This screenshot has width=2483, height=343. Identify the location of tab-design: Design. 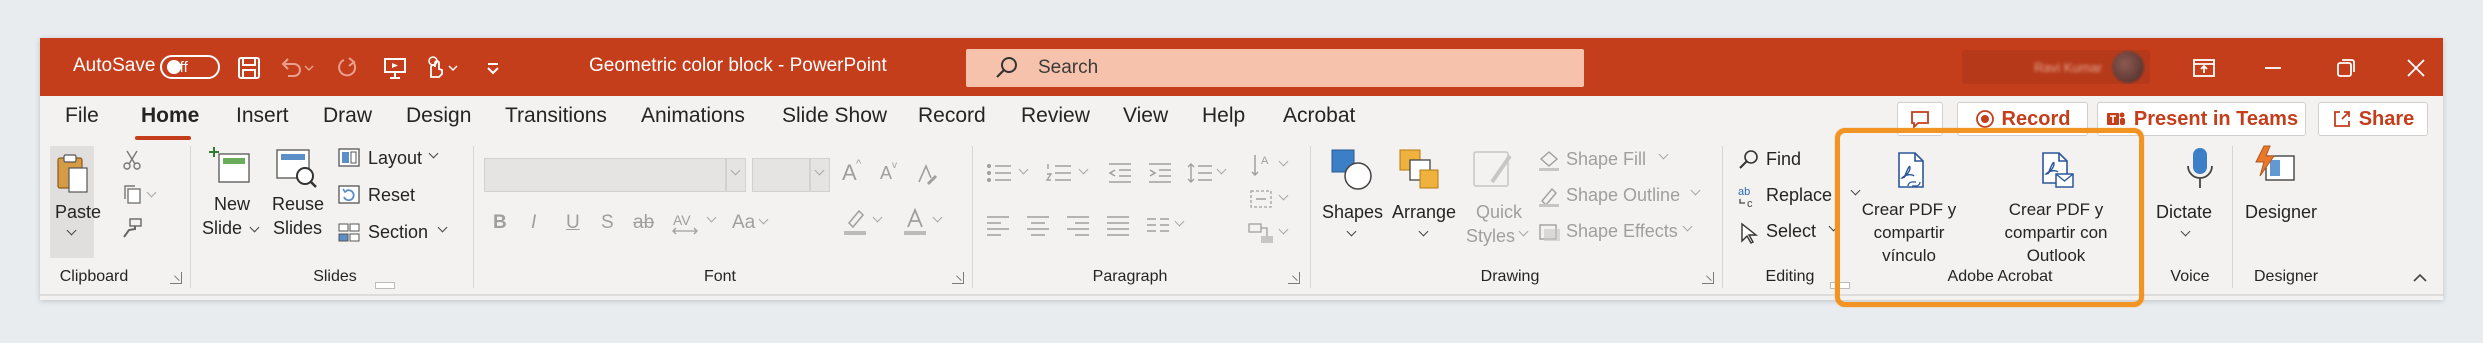
(438, 116).